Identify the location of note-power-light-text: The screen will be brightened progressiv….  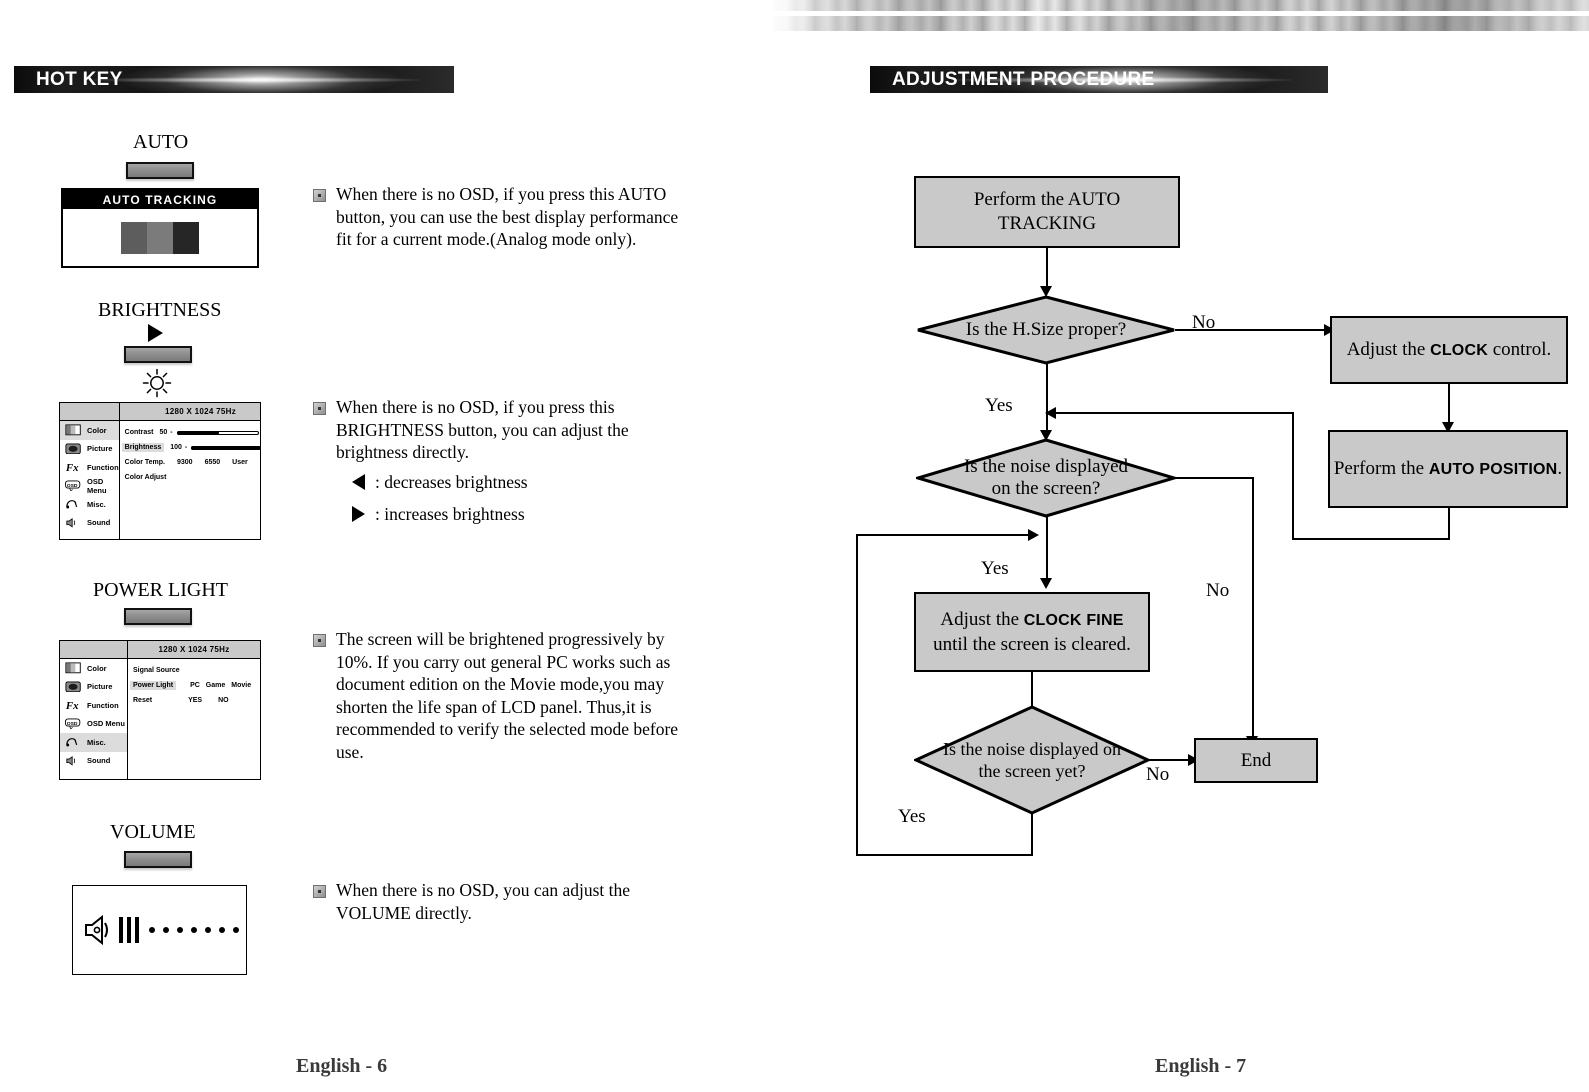
(507, 695).